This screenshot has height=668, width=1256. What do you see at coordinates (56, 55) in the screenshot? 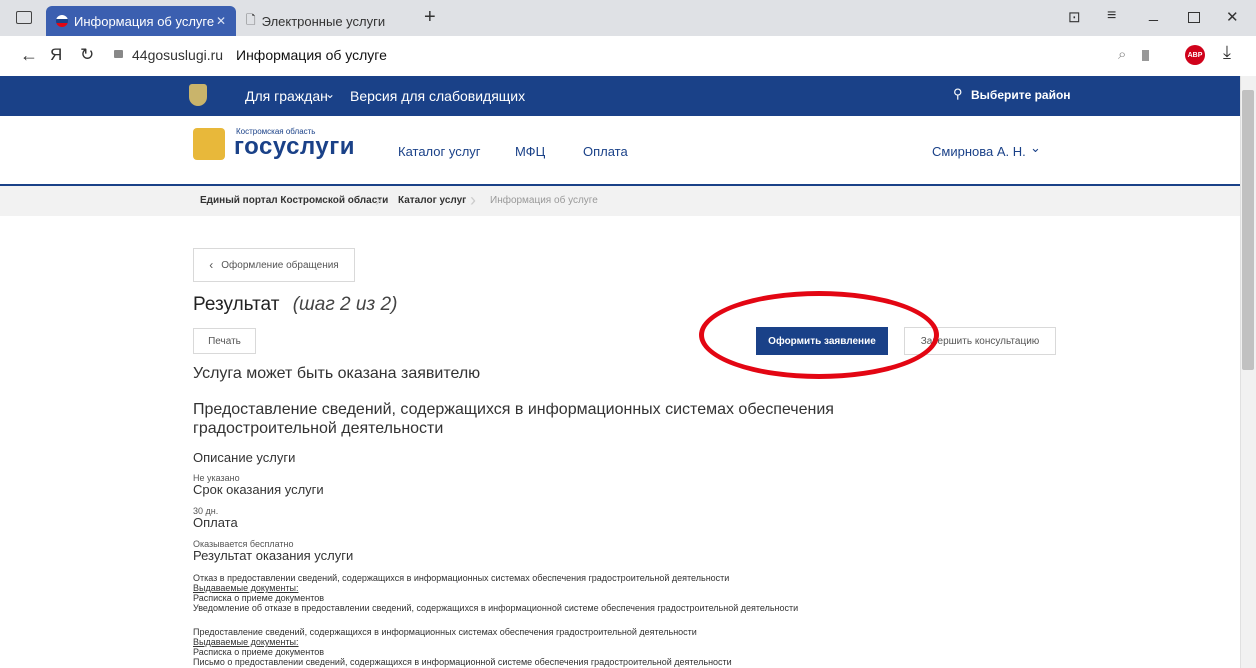
I see `yandex-icon: Я` at bounding box center [56, 55].